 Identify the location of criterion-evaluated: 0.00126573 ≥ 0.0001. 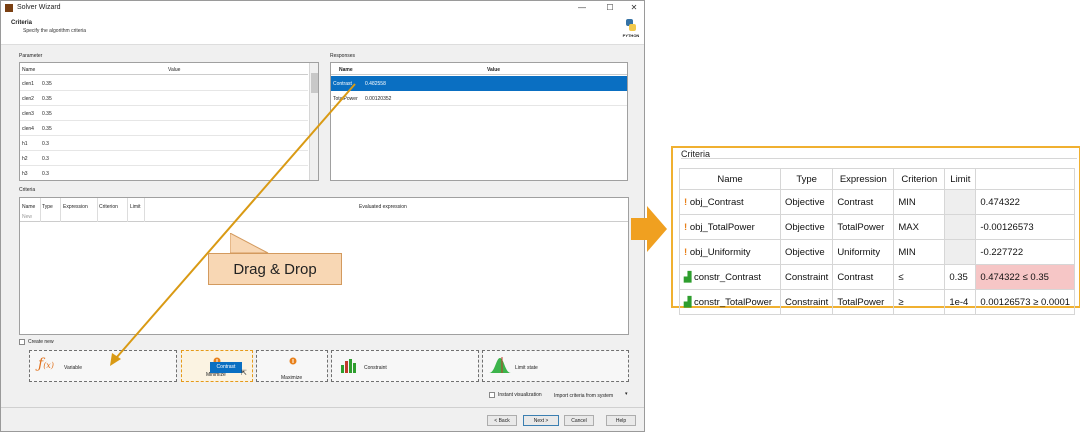
(1025, 302).